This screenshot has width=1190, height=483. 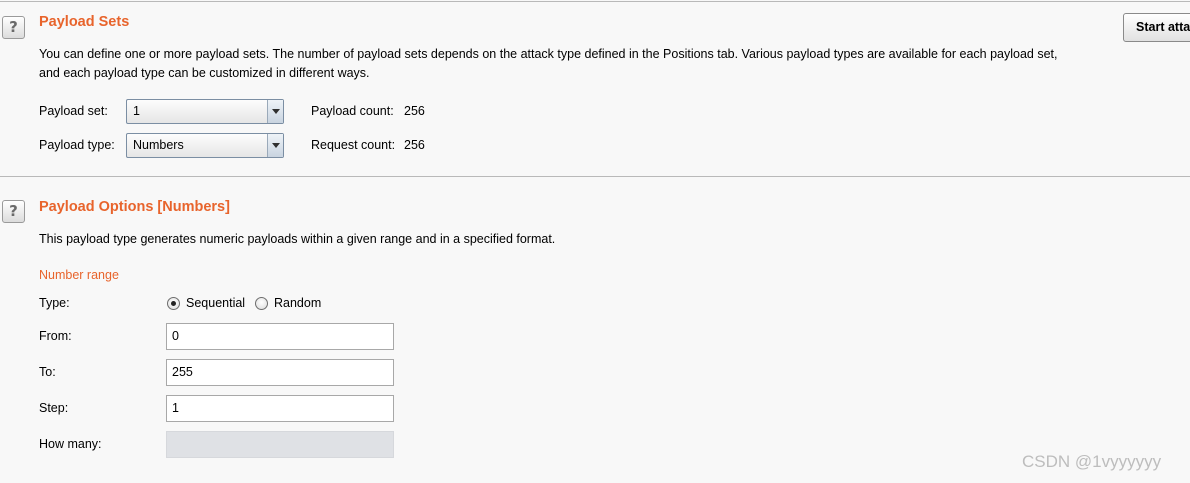 What do you see at coordinates (55, 336) in the screenshot?
I see `from-label: From:` at bounding box center [55, 336].